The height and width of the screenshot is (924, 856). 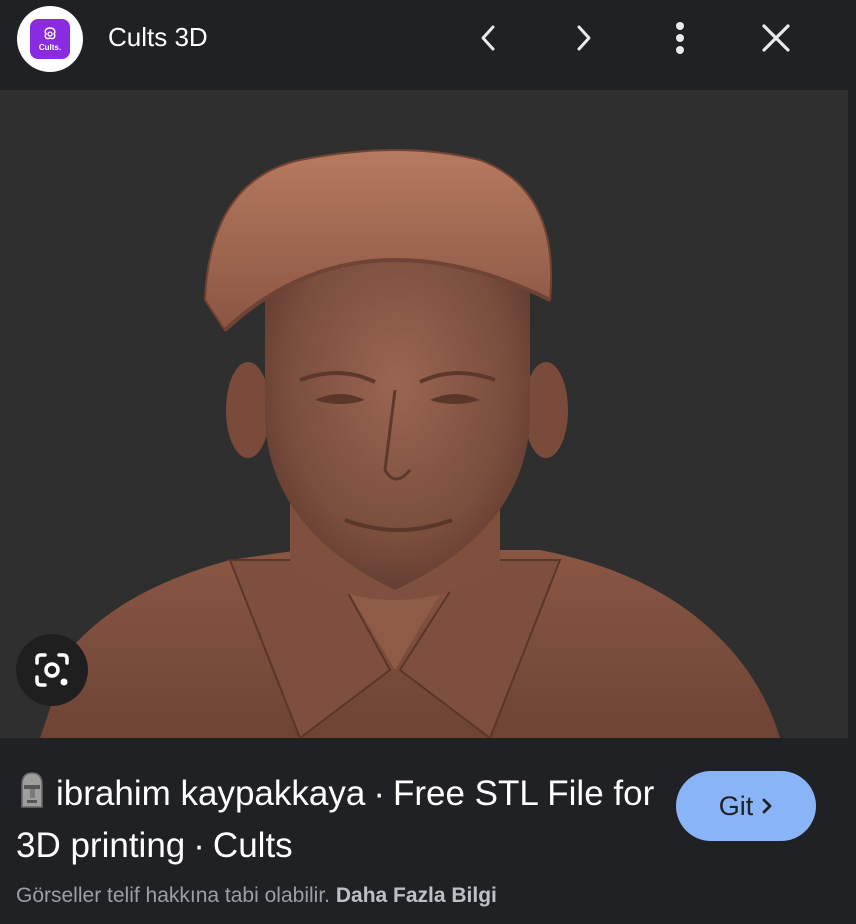 I want to click on chevron-left-icon, so click(x=488, y=38).